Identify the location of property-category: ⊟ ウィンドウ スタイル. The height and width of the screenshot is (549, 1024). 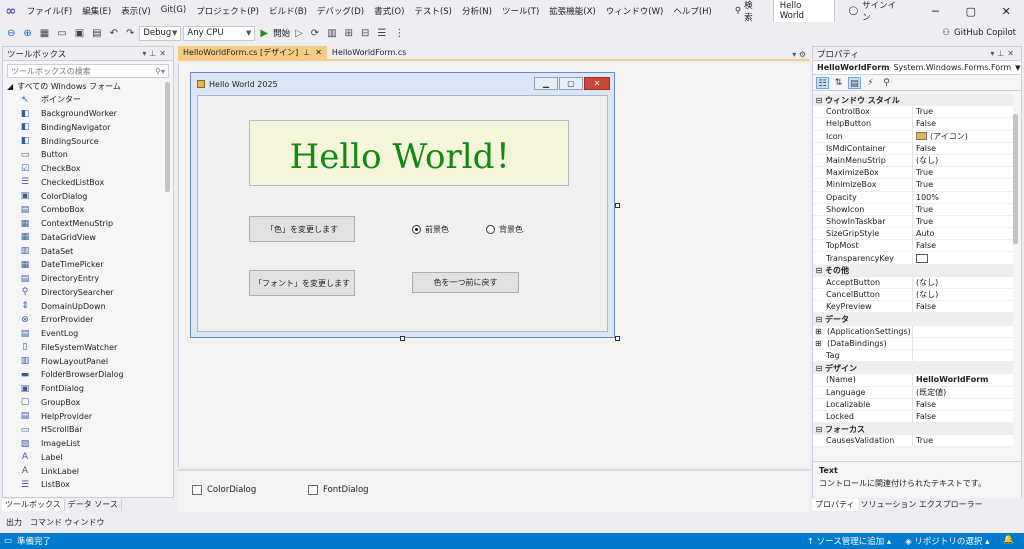
(913, 100).